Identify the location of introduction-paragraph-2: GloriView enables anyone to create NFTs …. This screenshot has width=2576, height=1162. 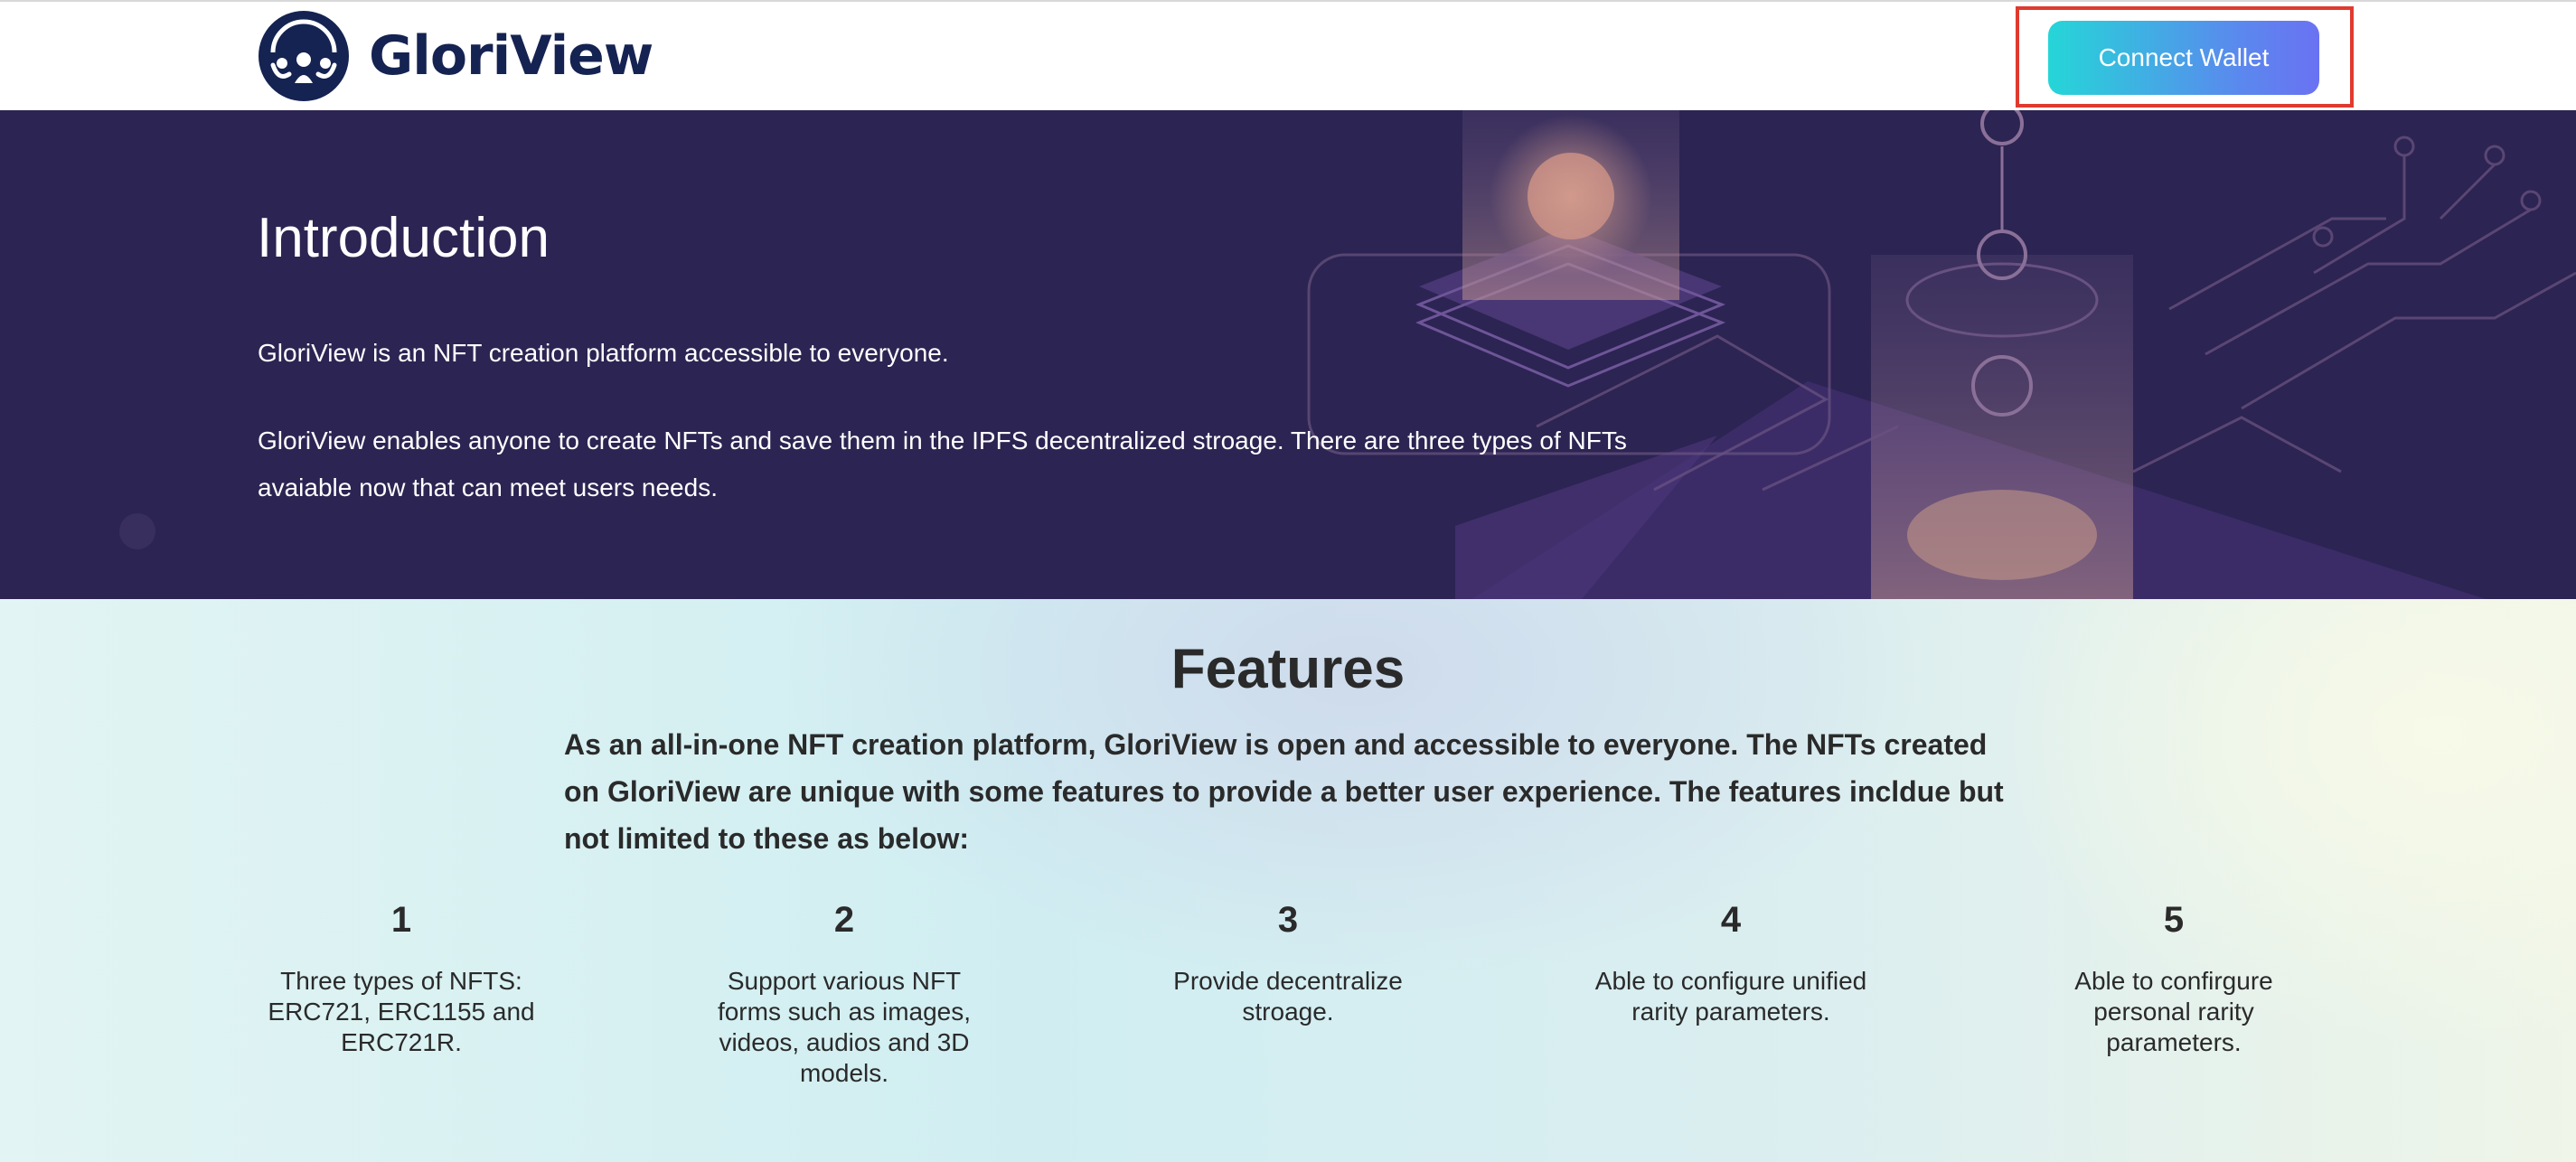
(943, 463).